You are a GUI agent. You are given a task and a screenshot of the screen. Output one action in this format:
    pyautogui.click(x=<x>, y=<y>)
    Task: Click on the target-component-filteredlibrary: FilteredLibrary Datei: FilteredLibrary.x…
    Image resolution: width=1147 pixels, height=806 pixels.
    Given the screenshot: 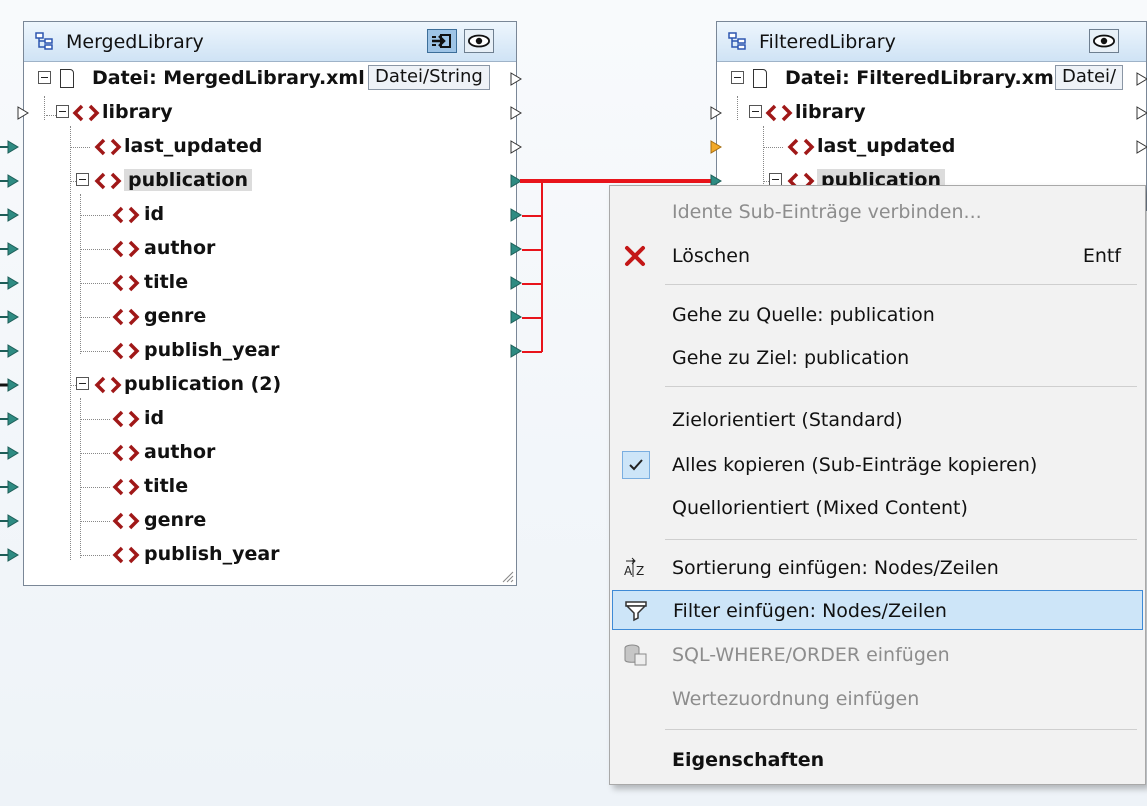 What is the action you would take?
    pyautogui.click(x=931, y=116)
    